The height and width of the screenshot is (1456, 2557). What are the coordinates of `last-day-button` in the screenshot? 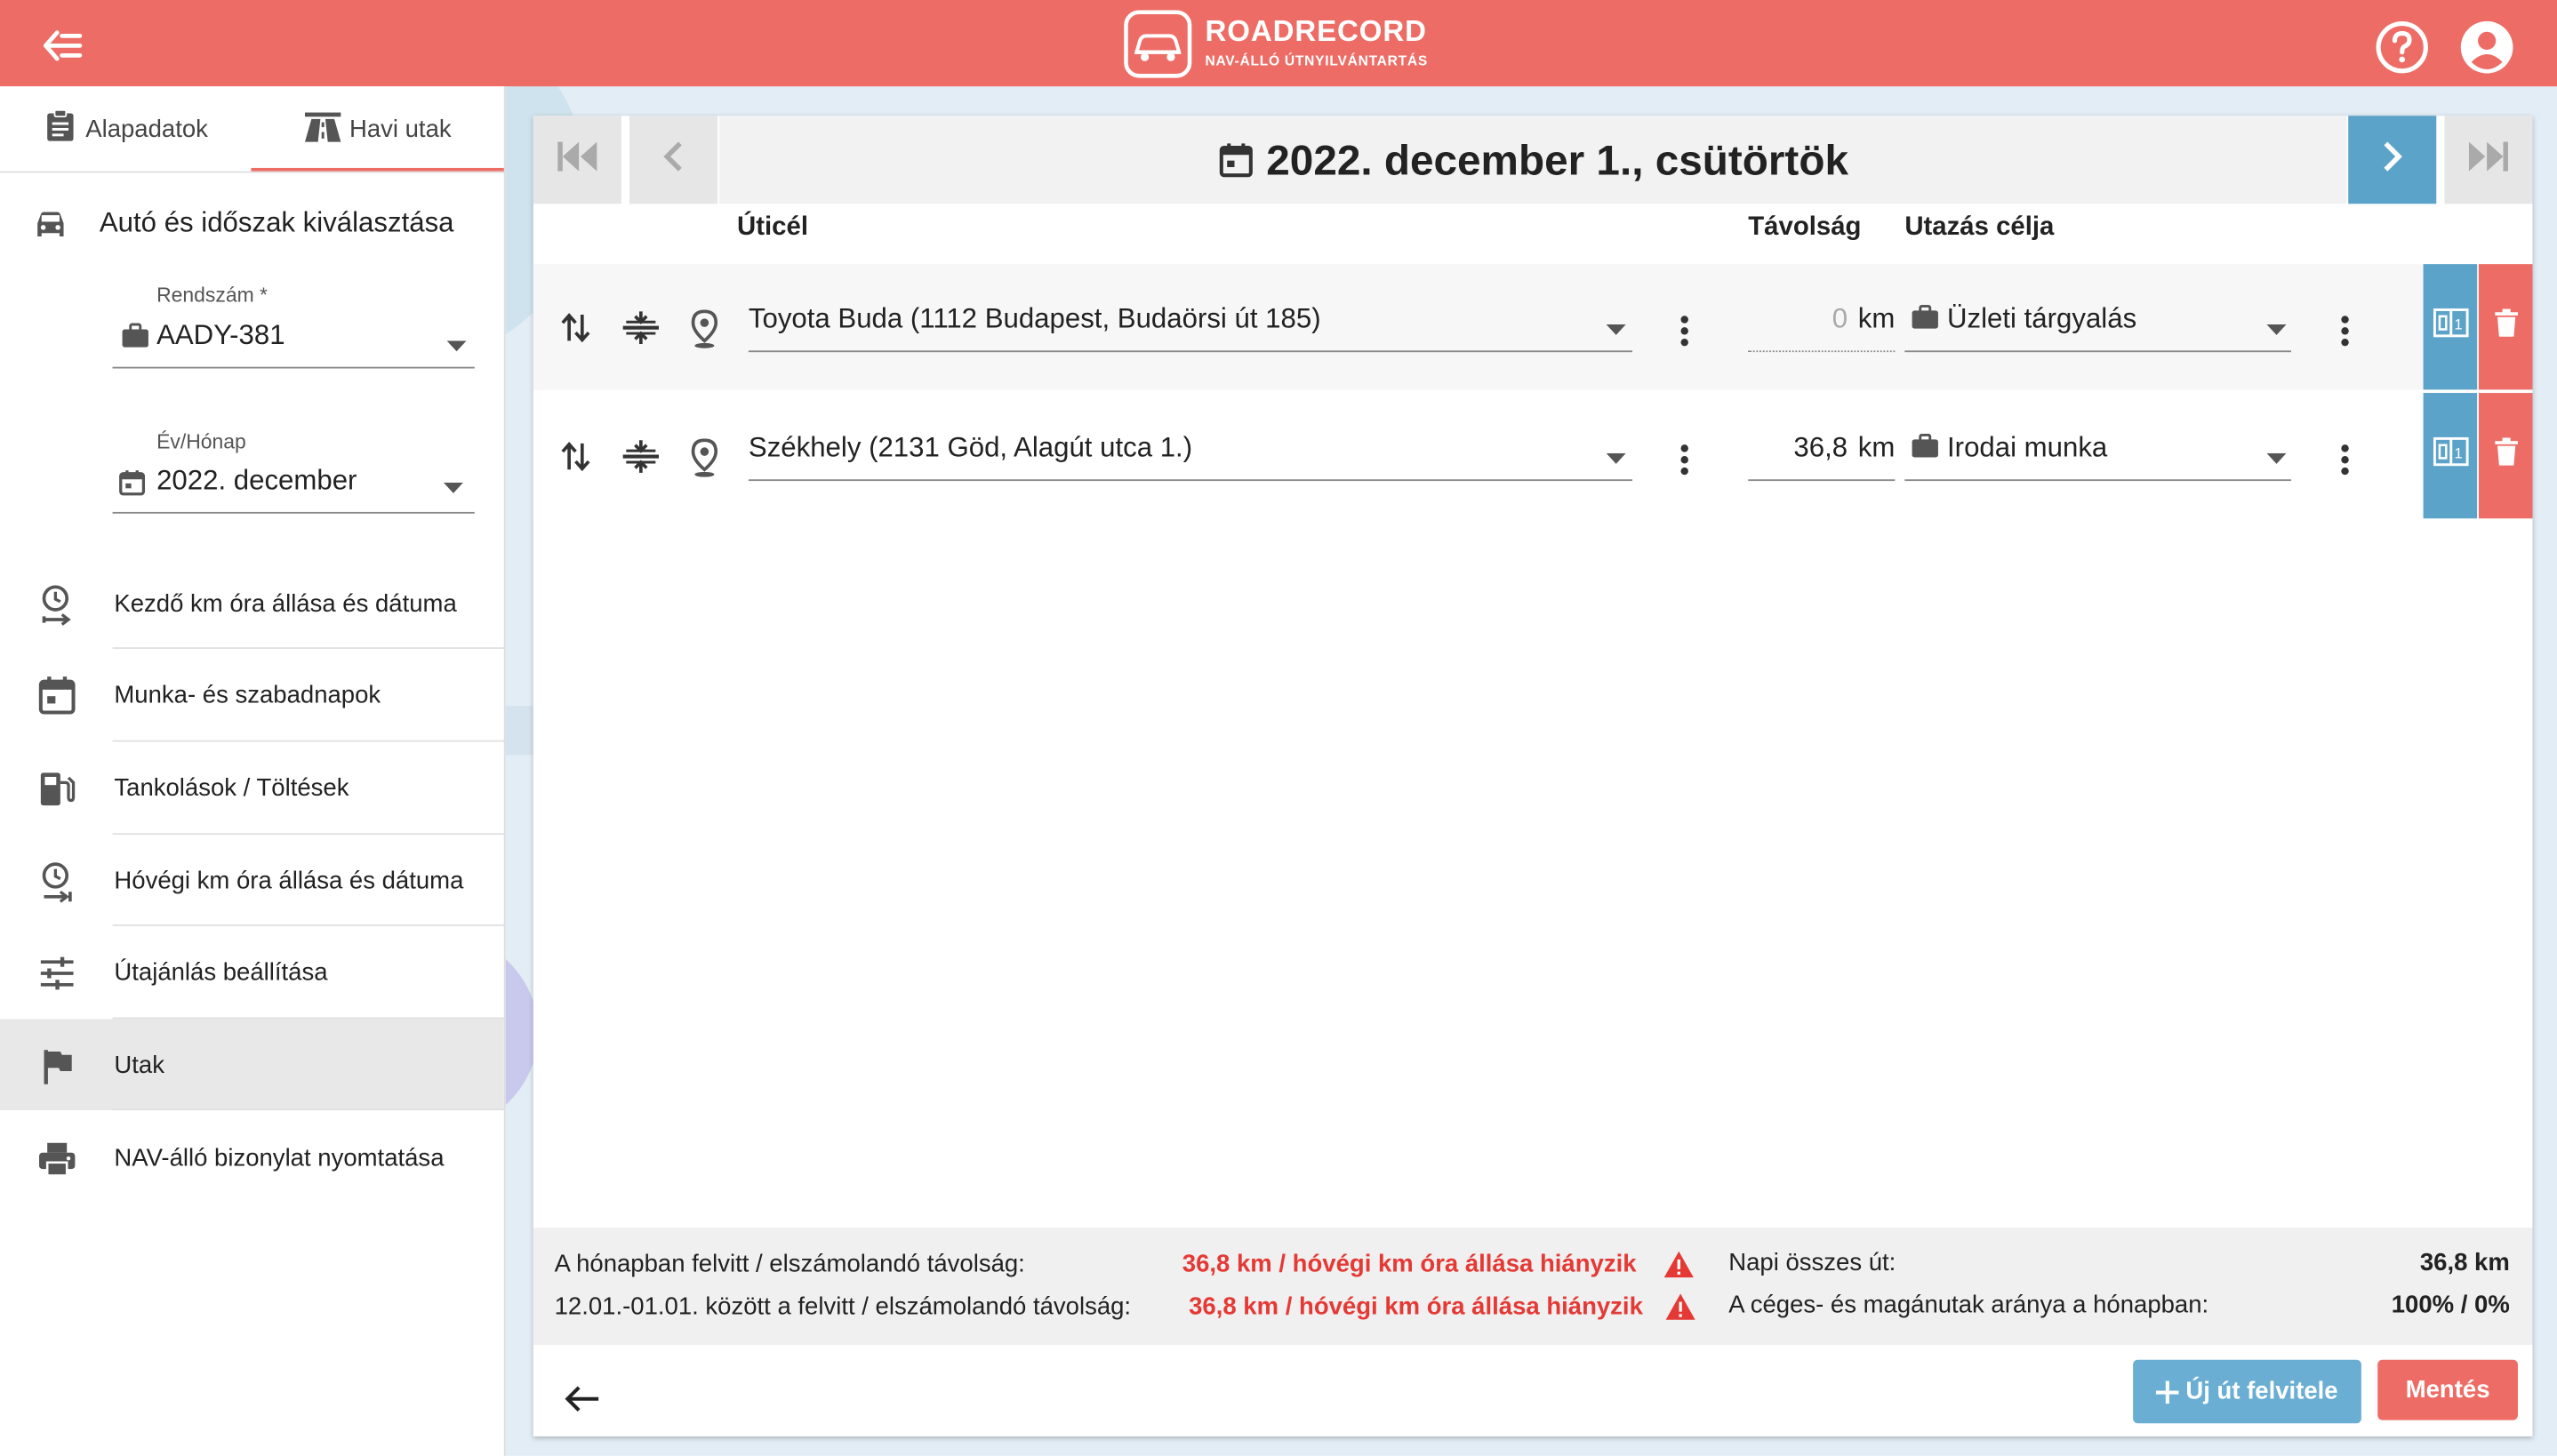 It's located at (2488, 160).